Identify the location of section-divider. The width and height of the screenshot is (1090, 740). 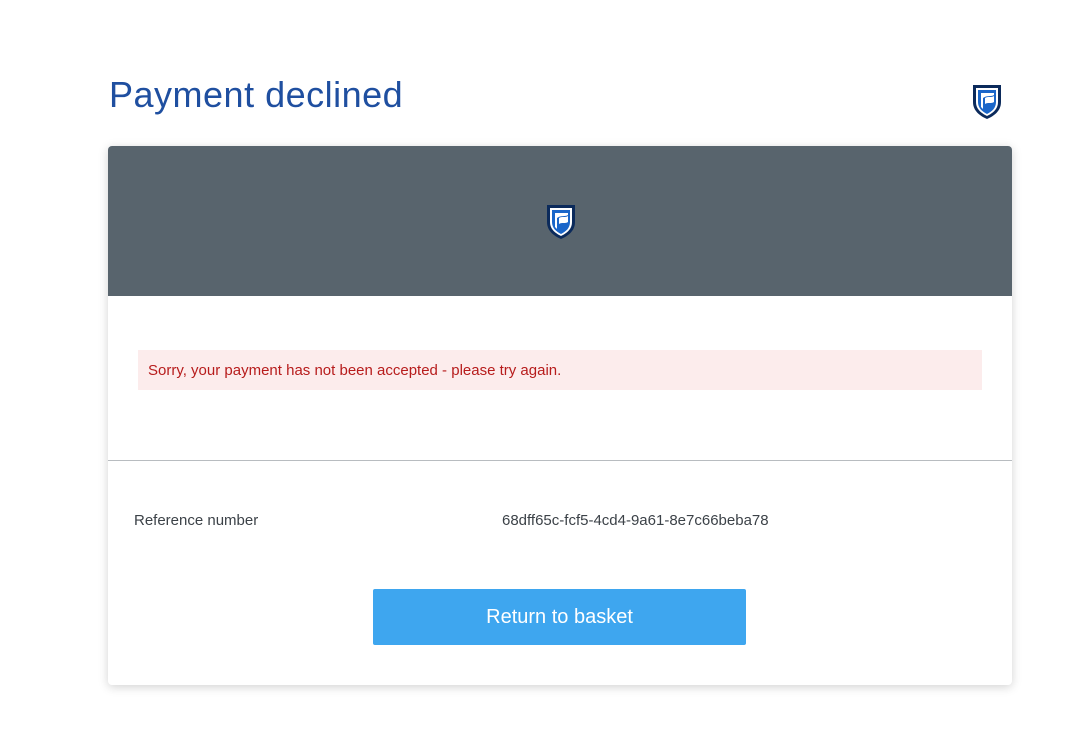
(560, 460).